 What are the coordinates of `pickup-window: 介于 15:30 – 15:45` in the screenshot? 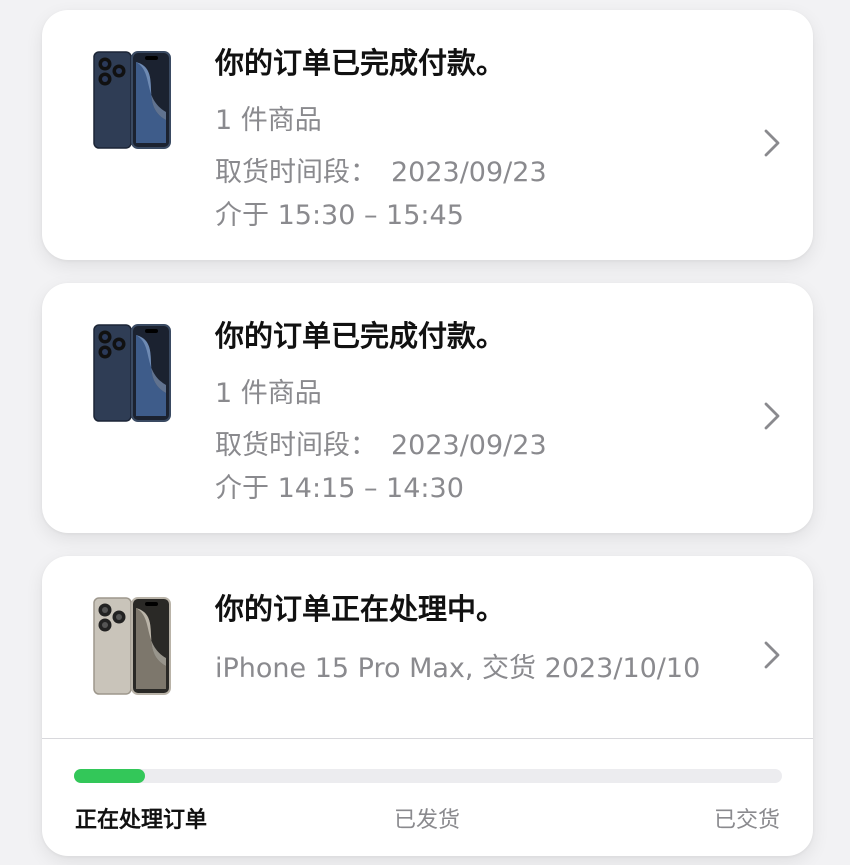 It's located at (339, 215).